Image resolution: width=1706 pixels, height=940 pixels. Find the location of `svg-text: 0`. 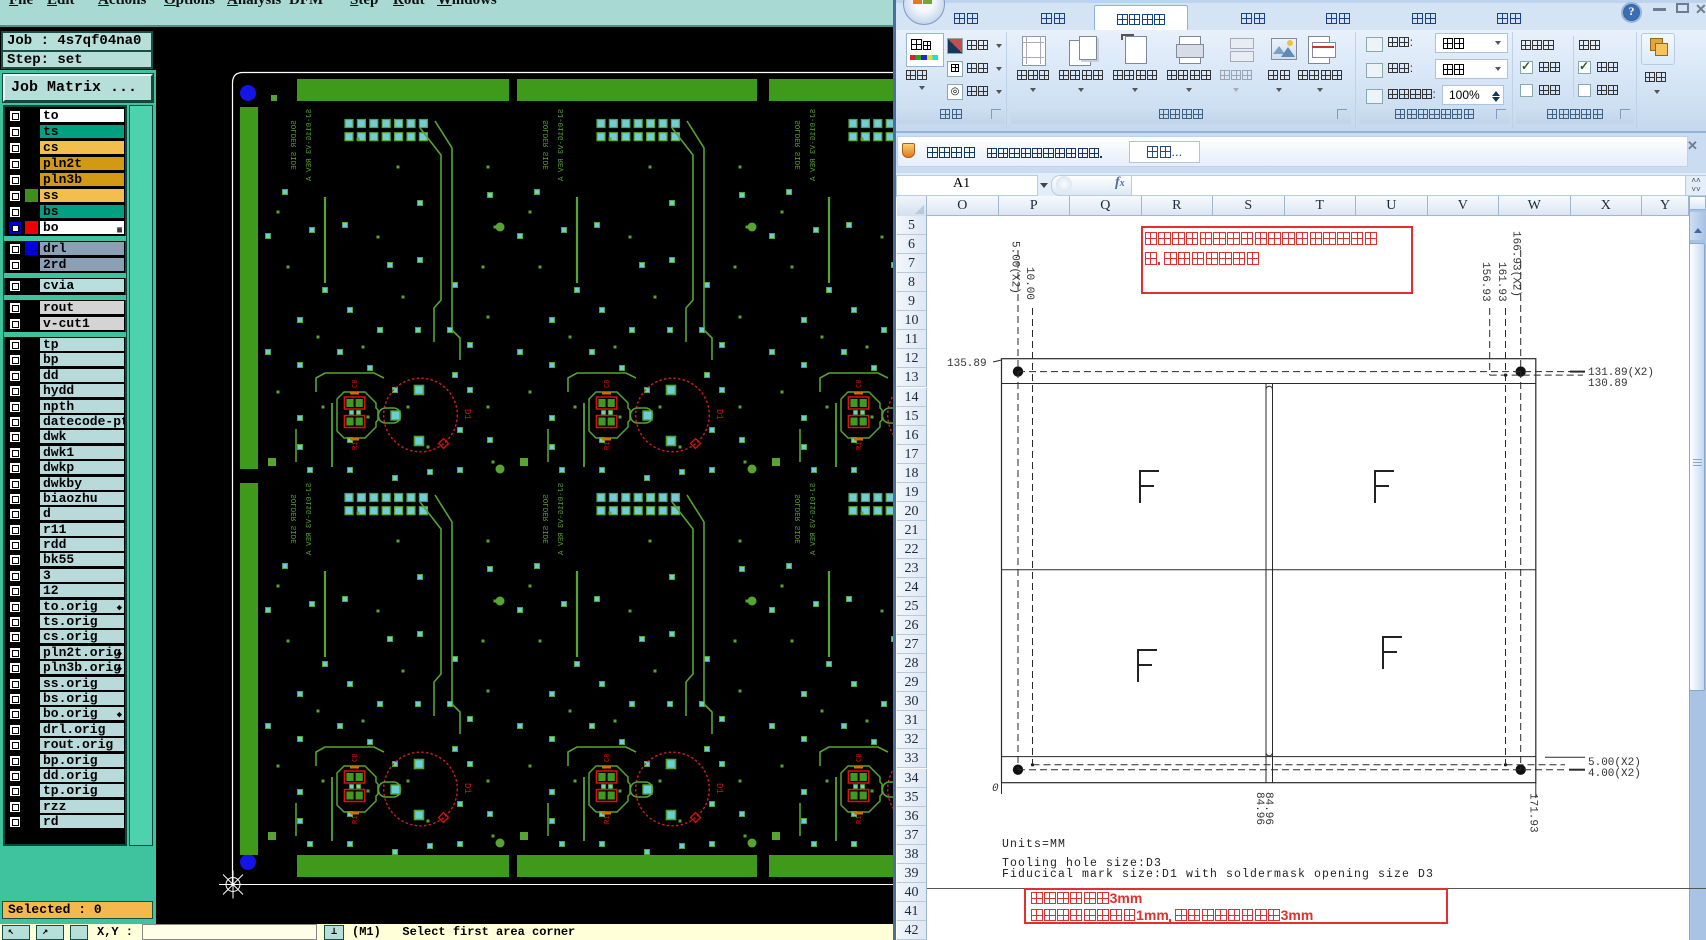

svg-text: 0 is located at coordinates (995, 789).